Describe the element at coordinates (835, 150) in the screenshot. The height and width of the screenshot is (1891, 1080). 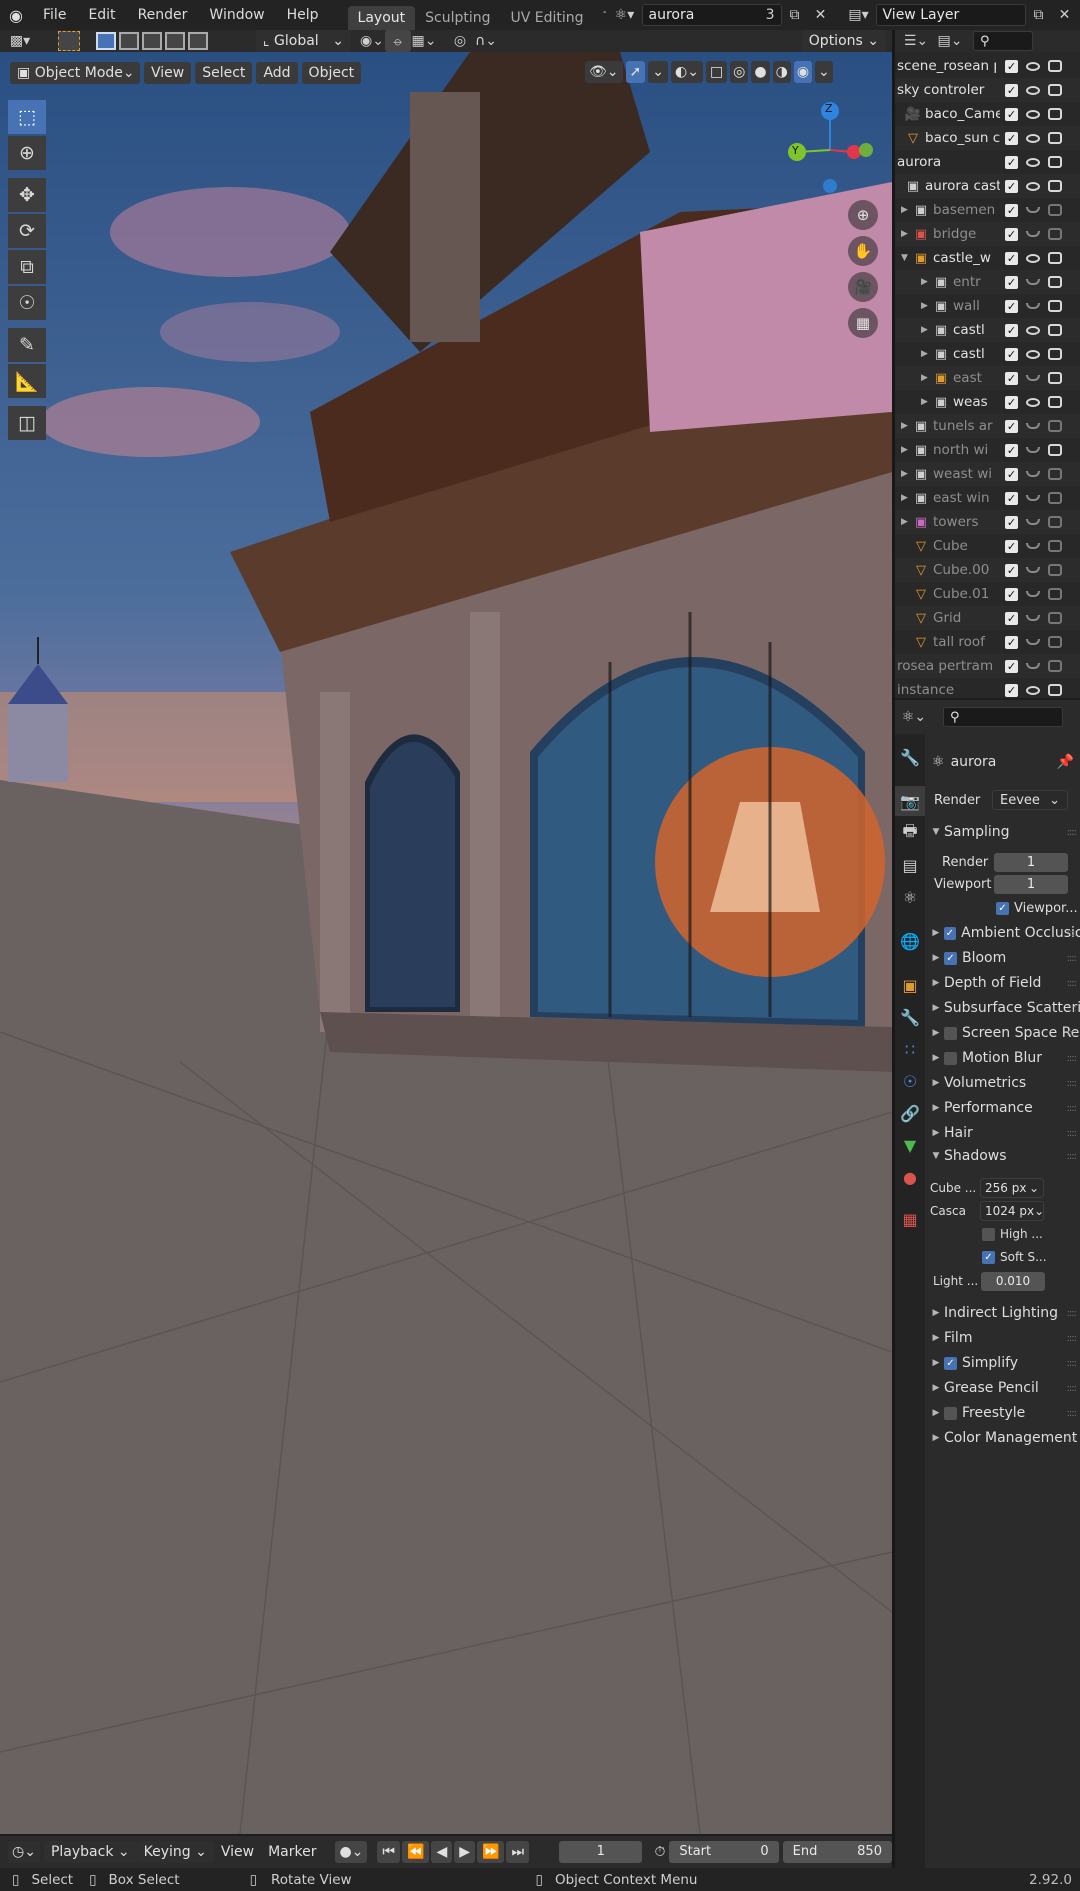
I see `navigation-gizmo: Z Y` at that location.